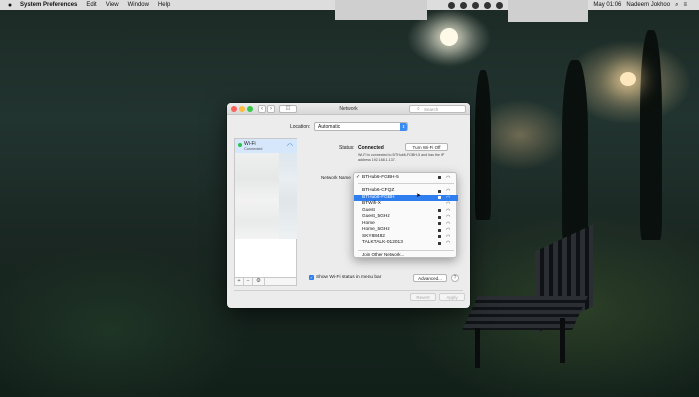 This screenshot has width=699, height=397. I want to click on turn-wifi-off-button: Turn Wi-Fi Off, so click(426, 147).